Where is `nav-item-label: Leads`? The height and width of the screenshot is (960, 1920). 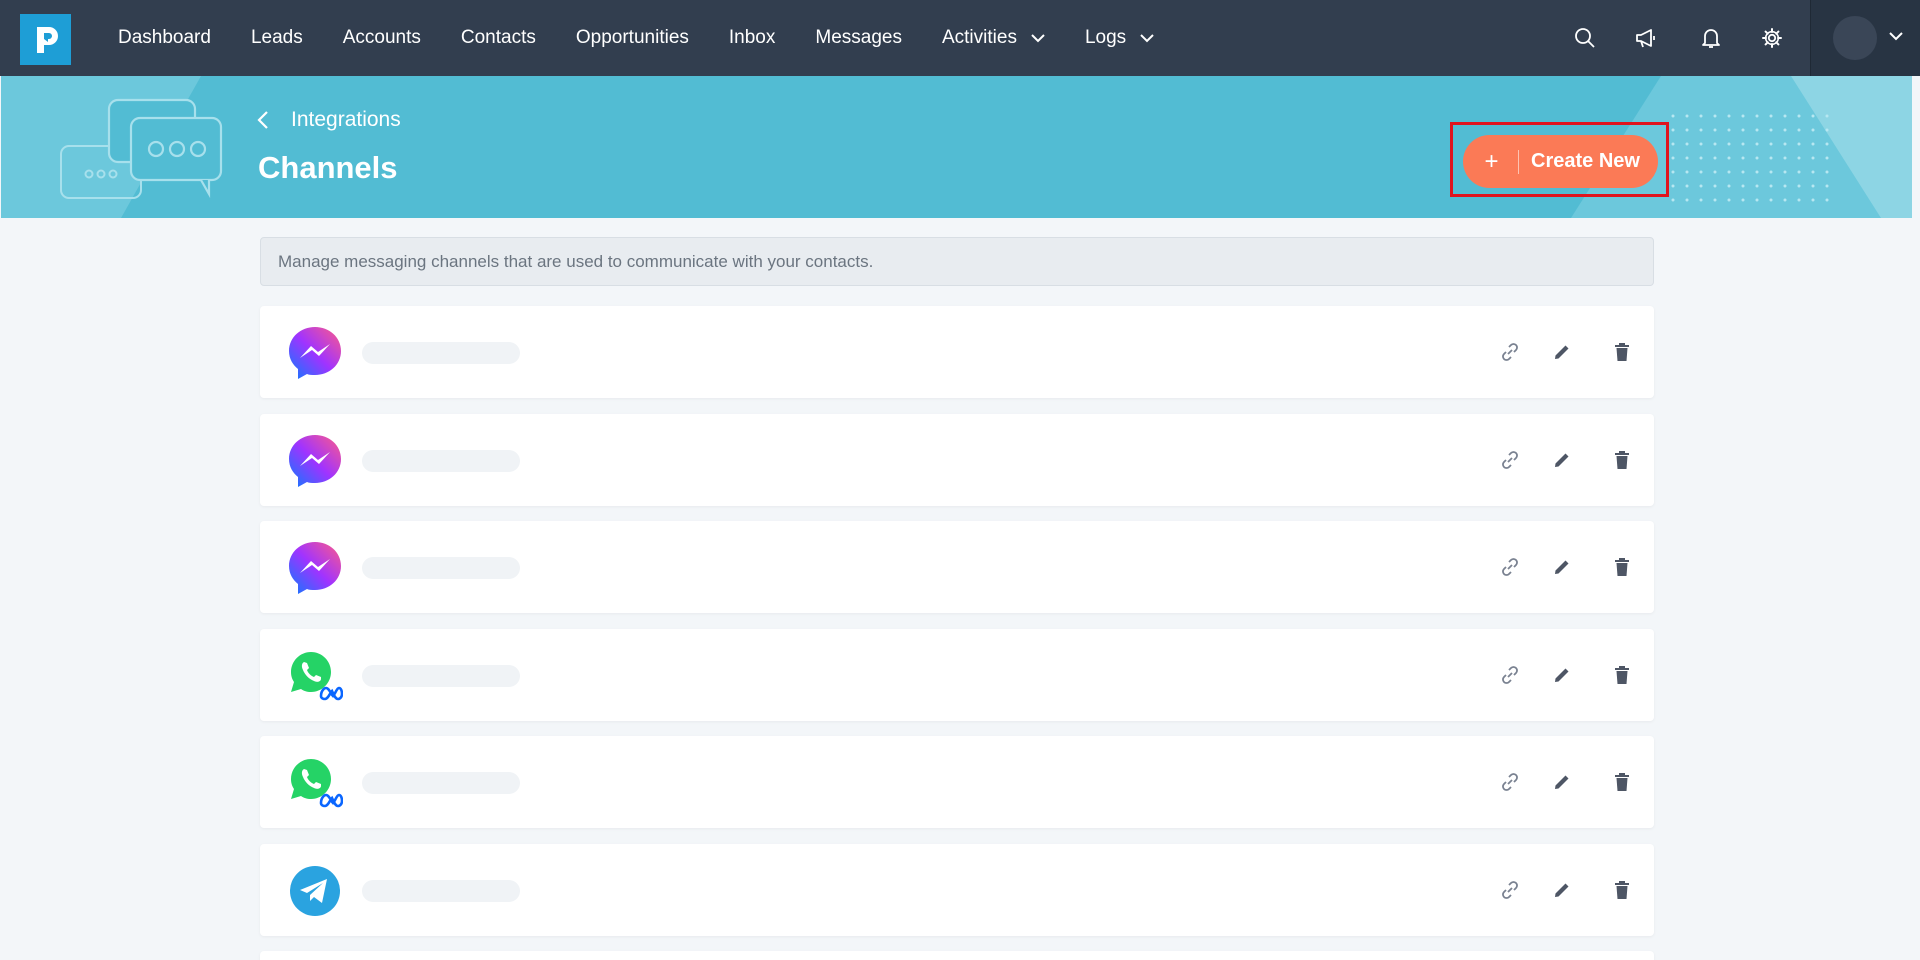
nav-item-label: Leads is located at coordinates (276, 37).